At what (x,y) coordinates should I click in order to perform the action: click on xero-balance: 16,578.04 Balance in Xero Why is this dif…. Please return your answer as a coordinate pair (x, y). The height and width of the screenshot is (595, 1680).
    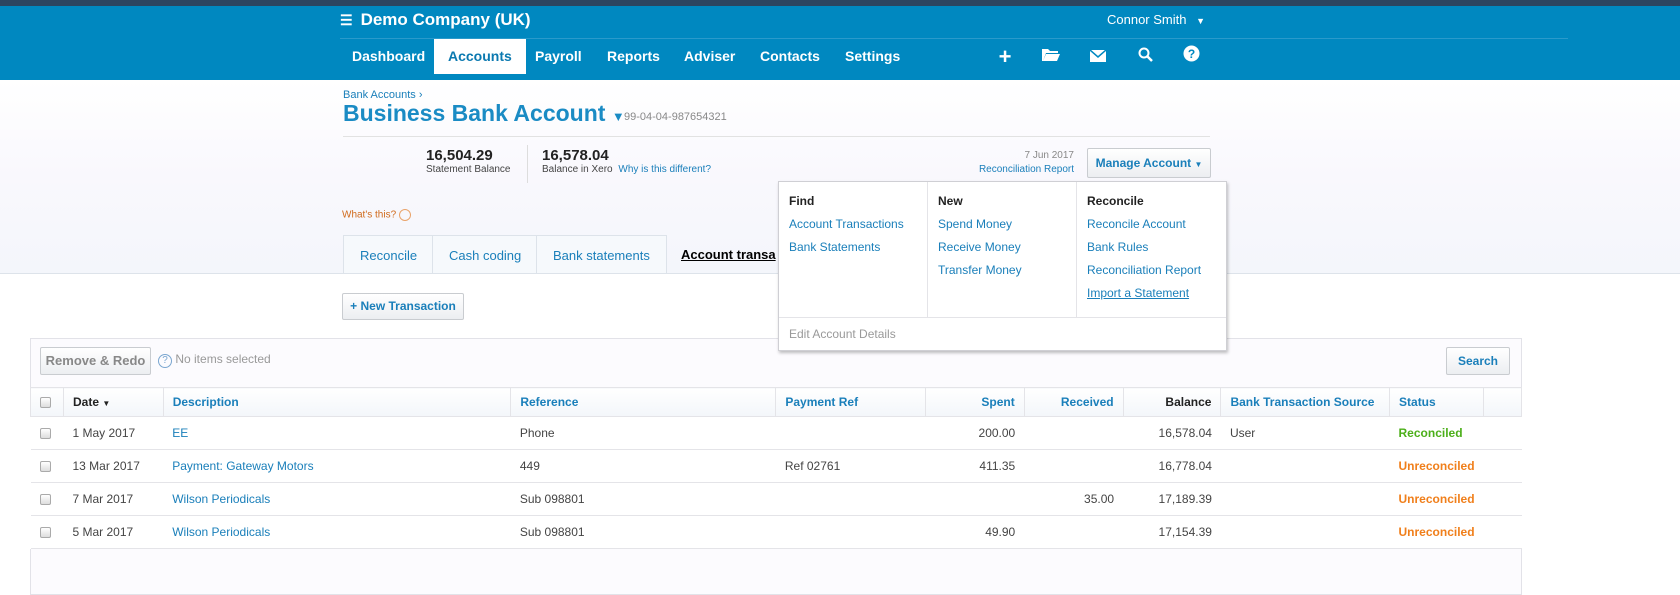
    Looking at the image, I should click on (626, 161).